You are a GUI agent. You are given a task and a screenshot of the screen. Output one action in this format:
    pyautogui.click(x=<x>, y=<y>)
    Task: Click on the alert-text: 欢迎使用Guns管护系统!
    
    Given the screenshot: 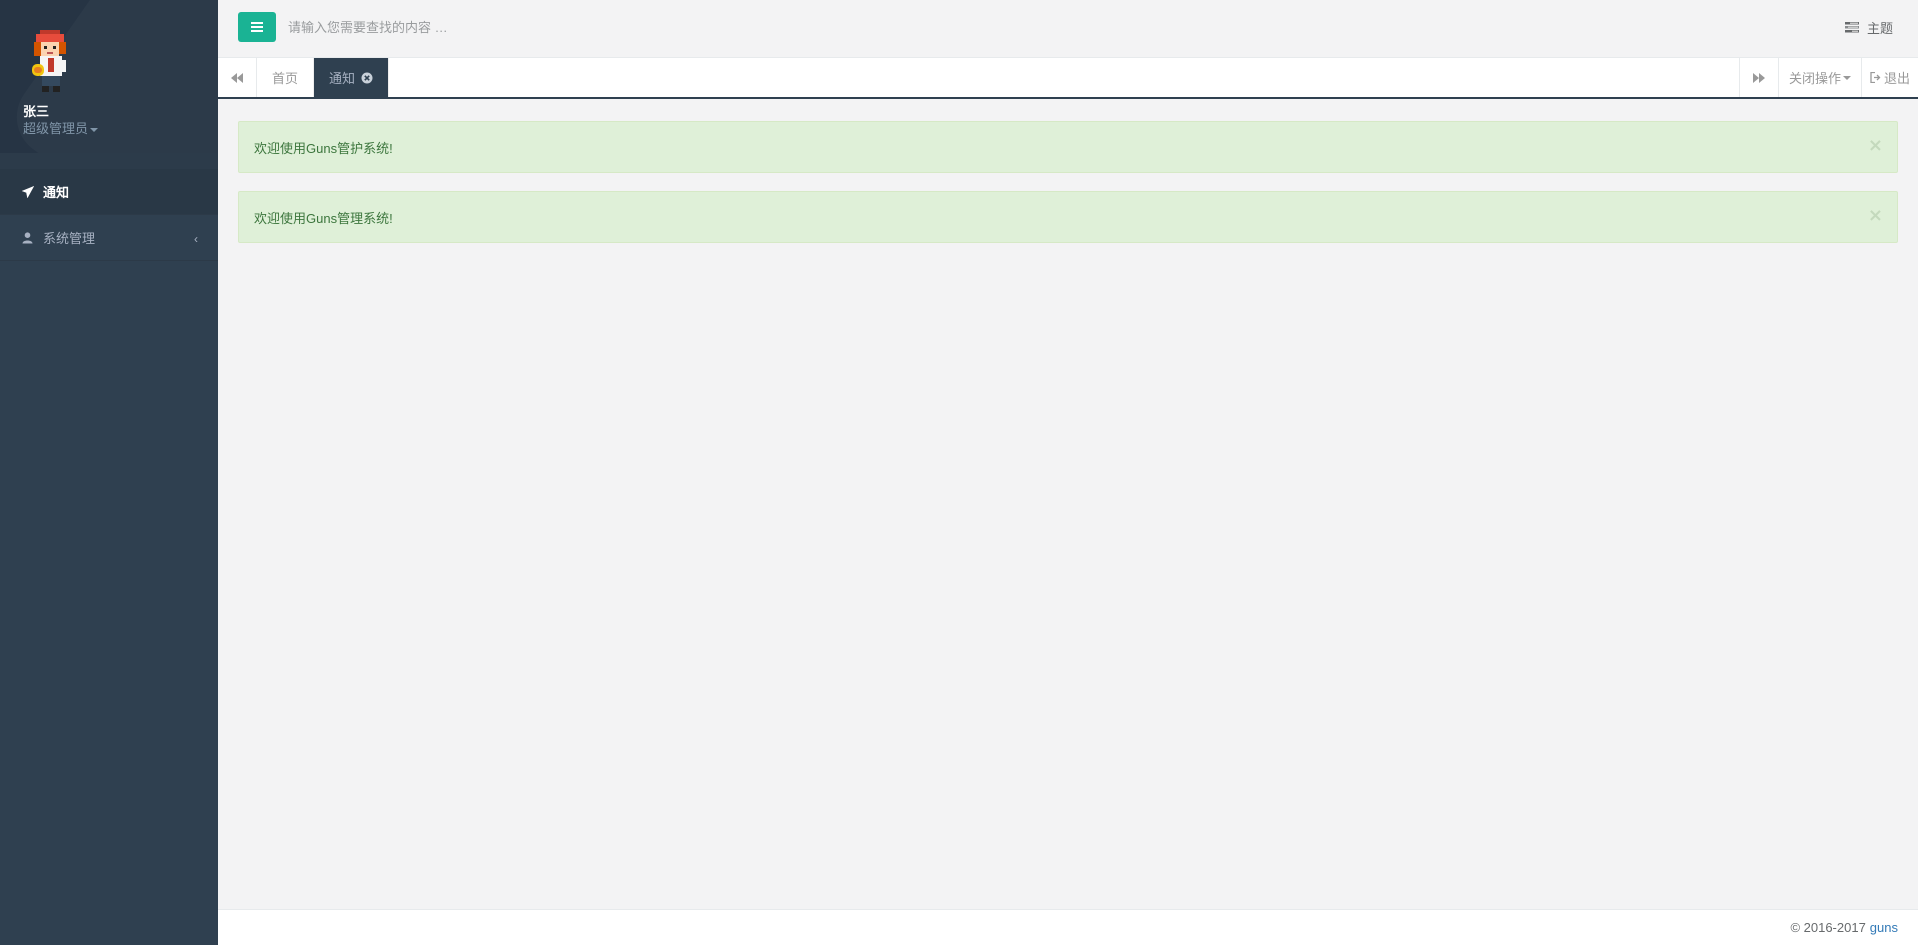 What is the action you would take?
    pyautogui.click(x=323, y=148)
    